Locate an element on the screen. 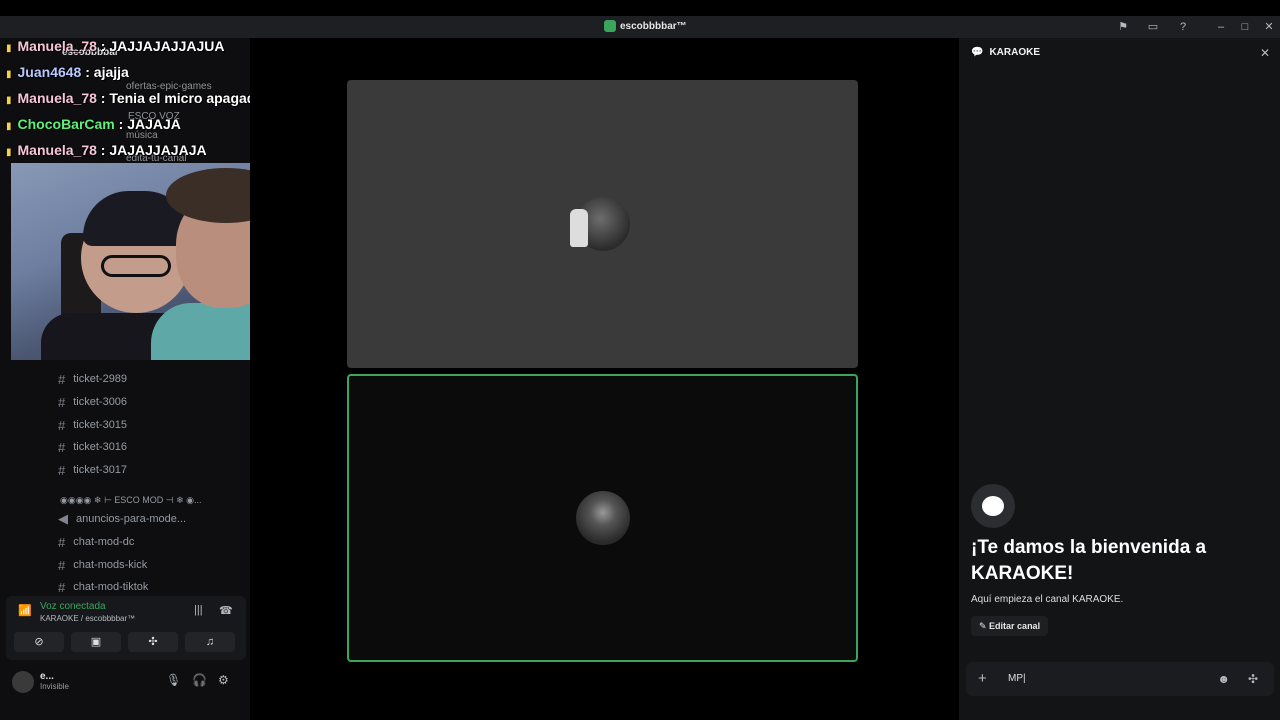 The height and width of the screenshot is (720, 1280). voice-location: KARAOKE / escobbbbar™ is located at coordinates (87, 618).